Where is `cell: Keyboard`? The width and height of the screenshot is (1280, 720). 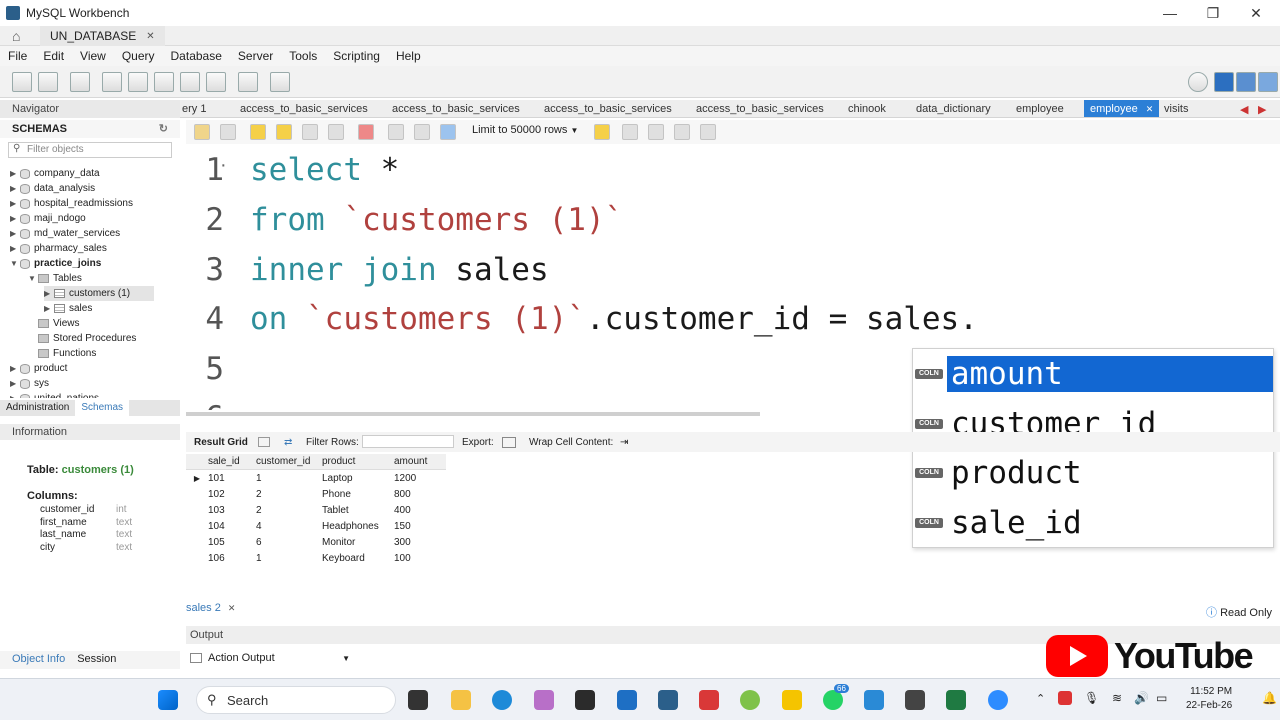
cell: Keyboard is located at coordinates (358, 558).